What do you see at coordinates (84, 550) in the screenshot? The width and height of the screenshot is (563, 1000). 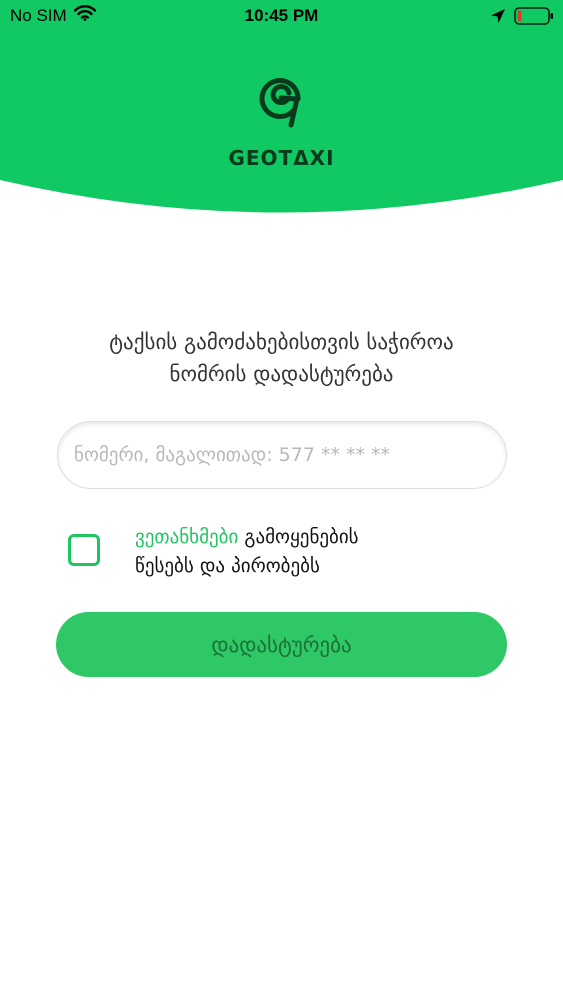 I see `terms-checkbox` at bounding box center [84, 550].